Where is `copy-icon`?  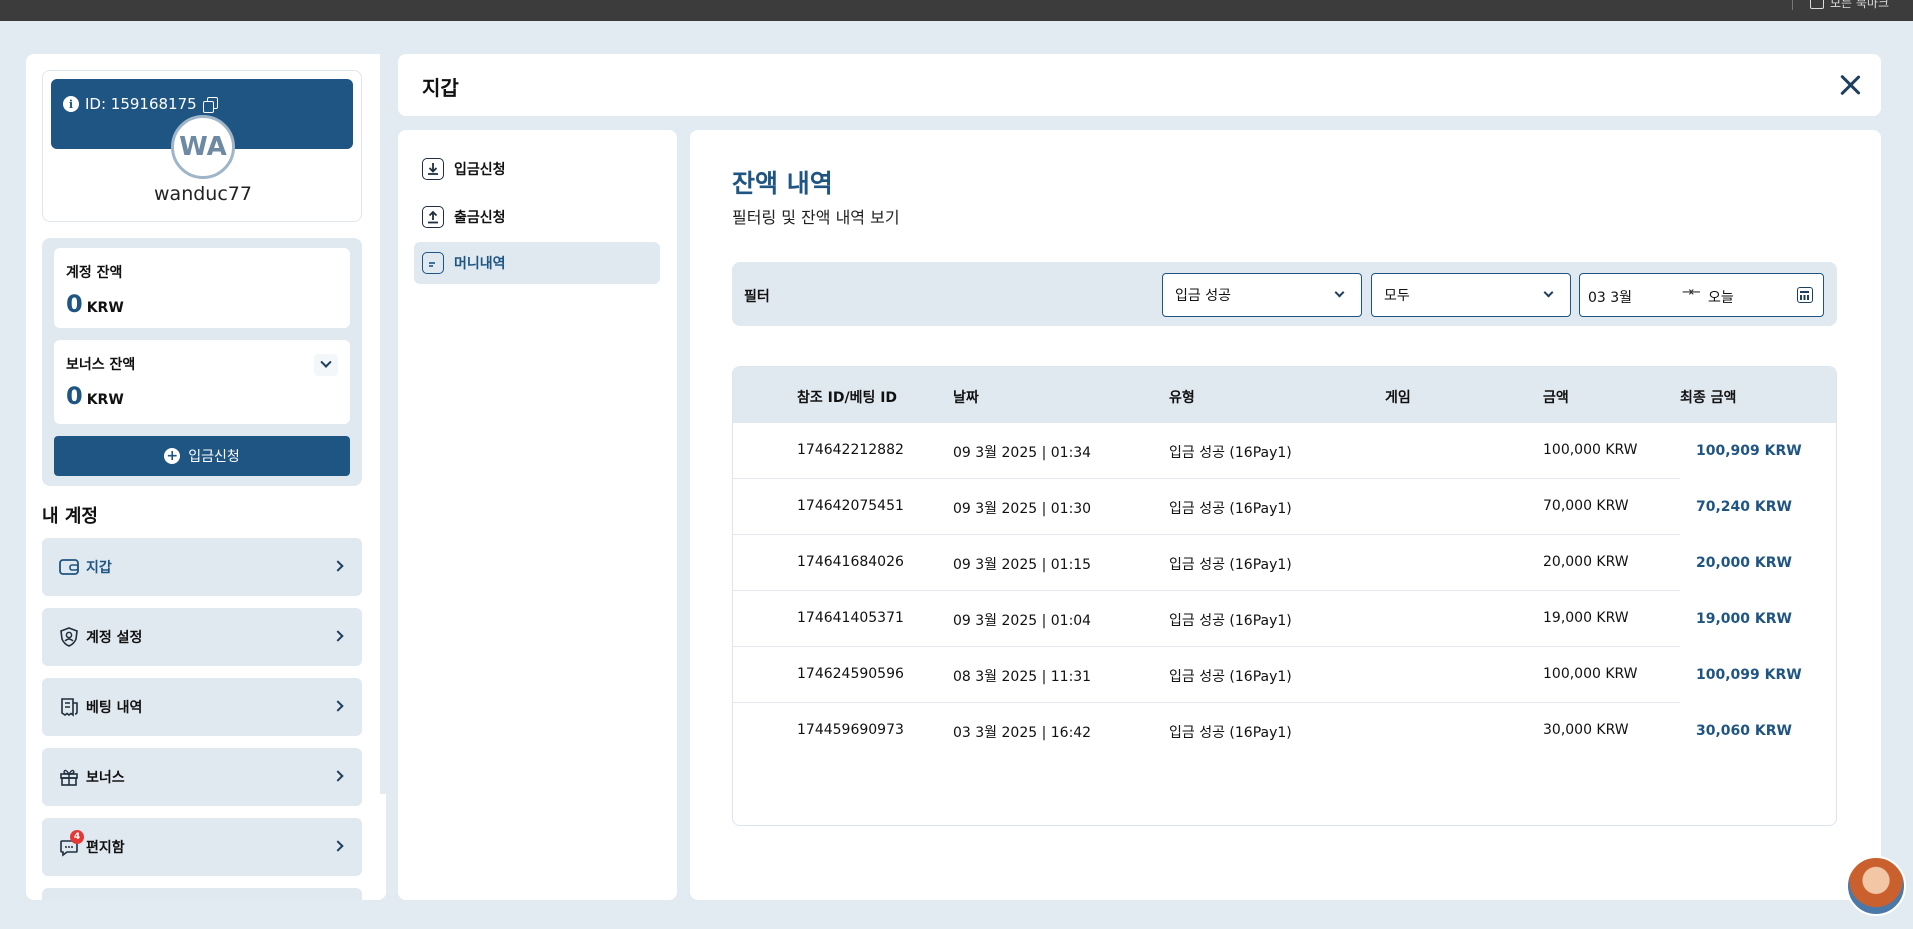 copy-icon is located at coordinates (210, 105).